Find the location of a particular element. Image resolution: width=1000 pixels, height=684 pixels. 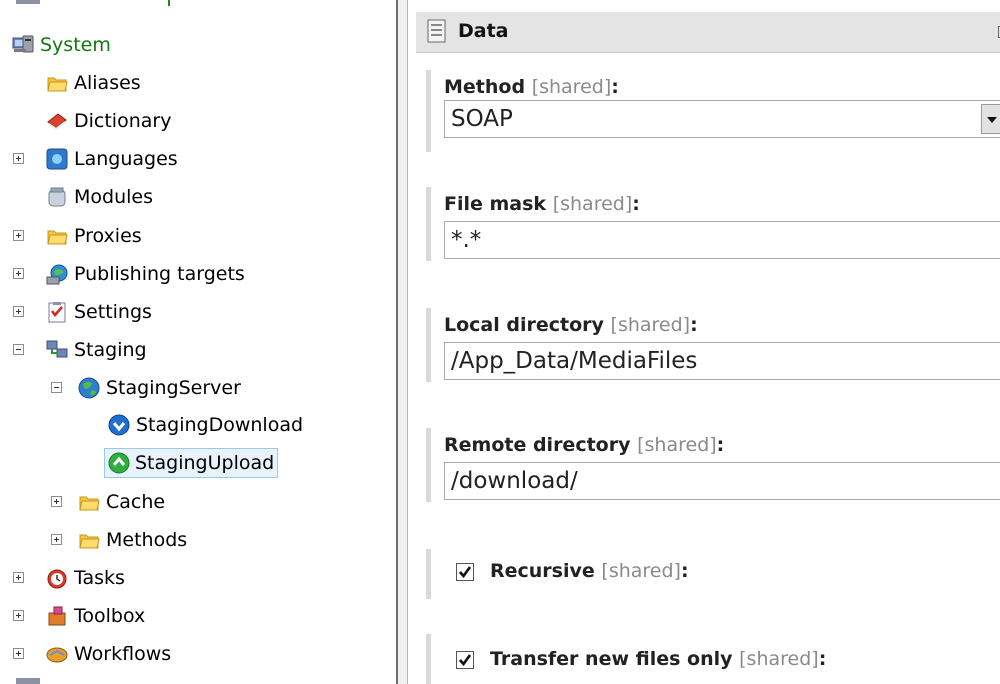

computer-icon is located at coordinates (23, 44).